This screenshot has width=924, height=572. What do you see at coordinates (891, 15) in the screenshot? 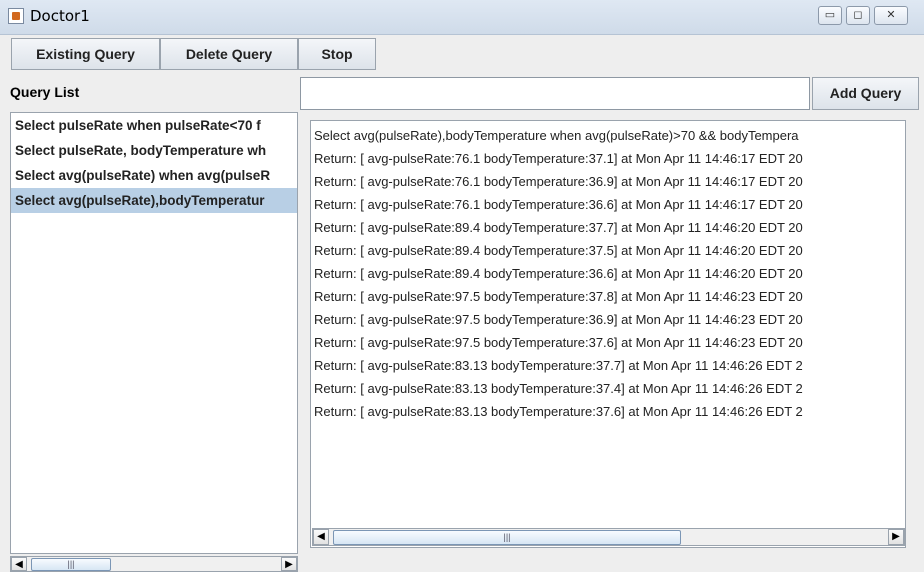
I see `close-button: ✕` at bounding box center [891, 15].